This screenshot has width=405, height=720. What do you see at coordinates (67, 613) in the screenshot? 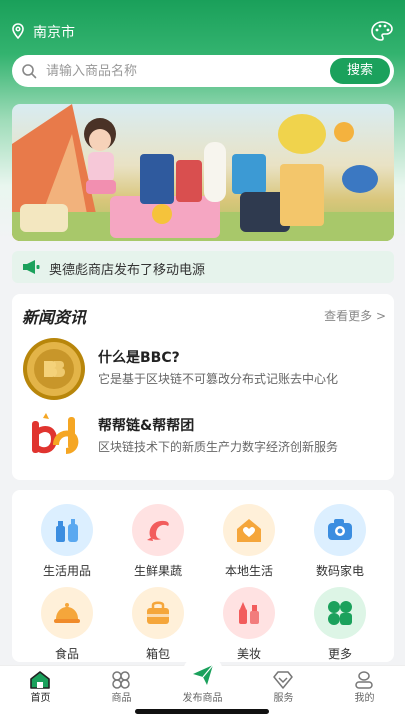
I see `cloche-icon` at bounding box center [67, 613].